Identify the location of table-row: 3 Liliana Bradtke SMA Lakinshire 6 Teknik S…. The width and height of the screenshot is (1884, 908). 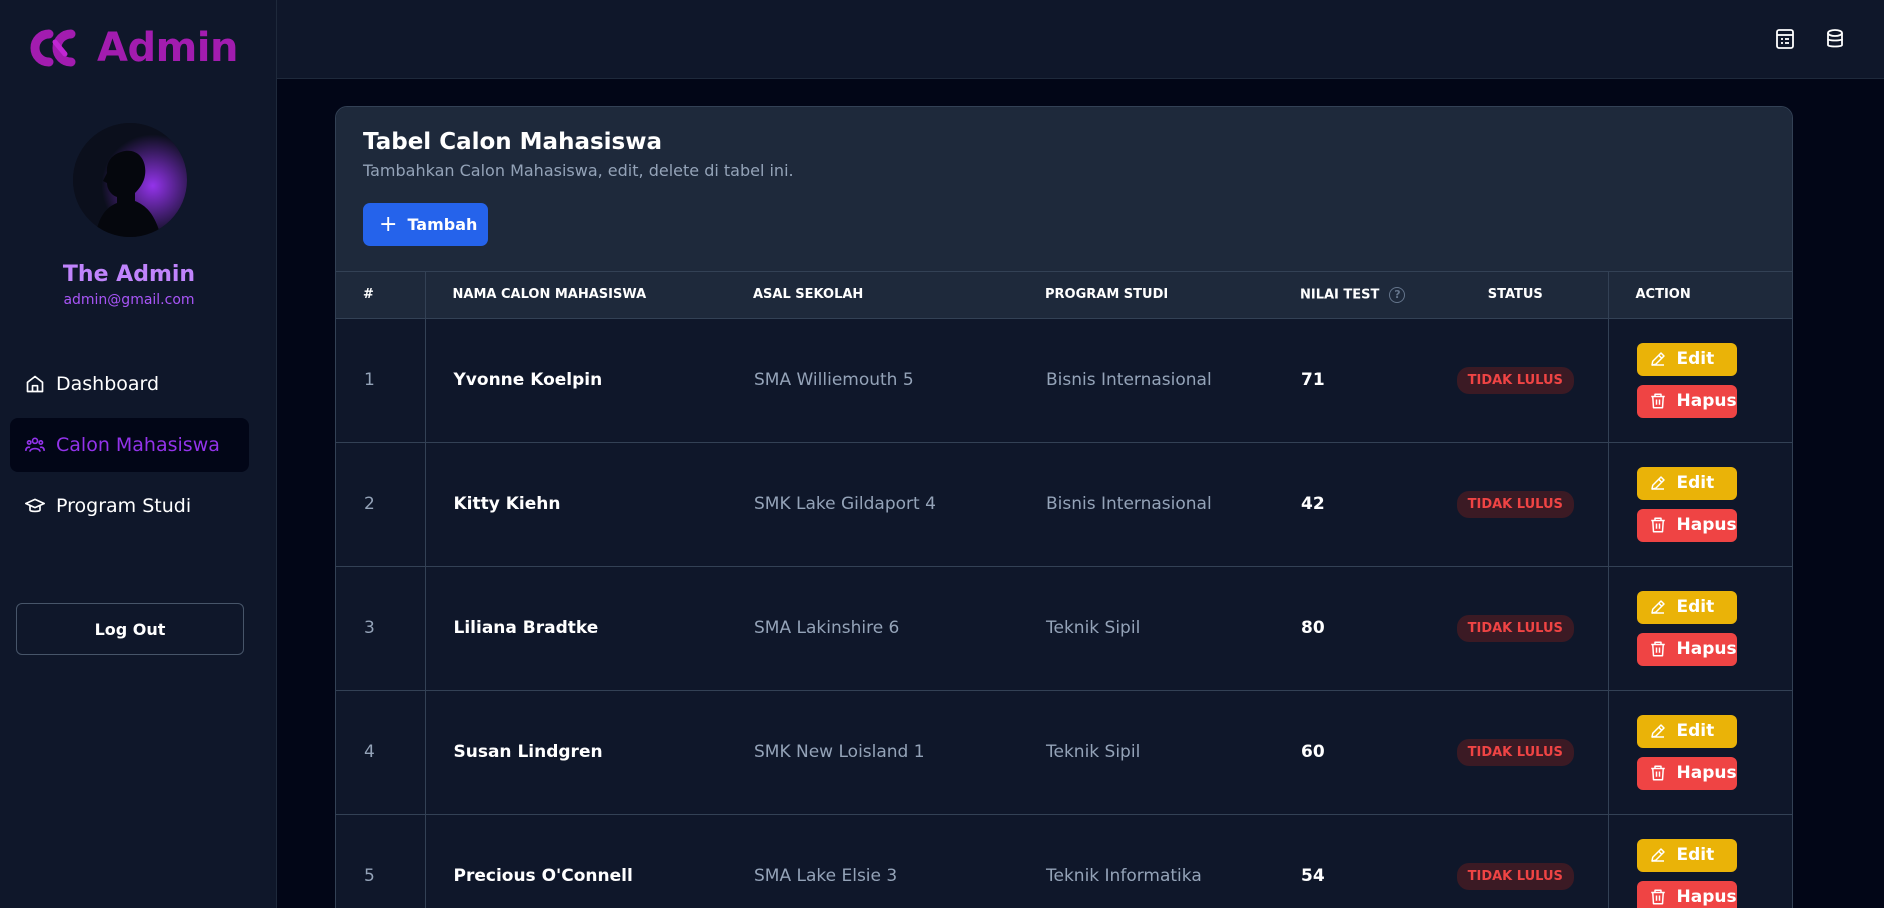
(1064, 628).